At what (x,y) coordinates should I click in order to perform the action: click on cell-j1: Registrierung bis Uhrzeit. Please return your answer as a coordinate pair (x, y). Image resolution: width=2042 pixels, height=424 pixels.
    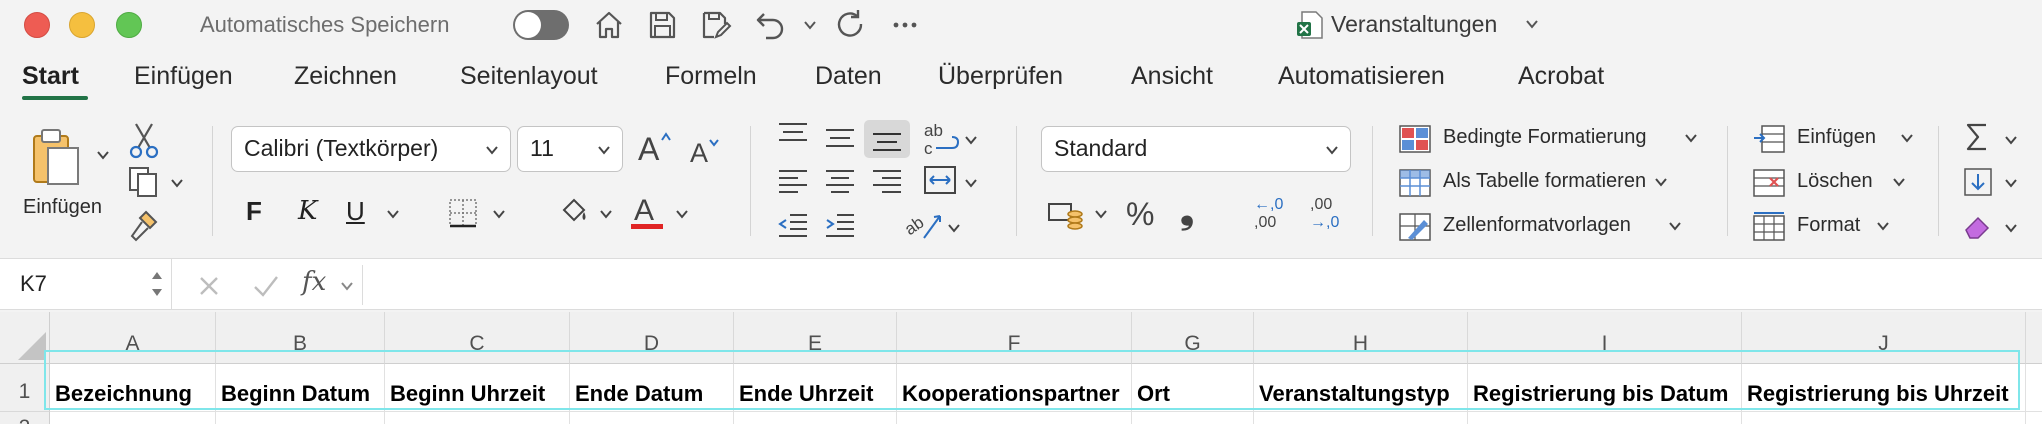
    Looking at the image, I should click on (1884, 388).